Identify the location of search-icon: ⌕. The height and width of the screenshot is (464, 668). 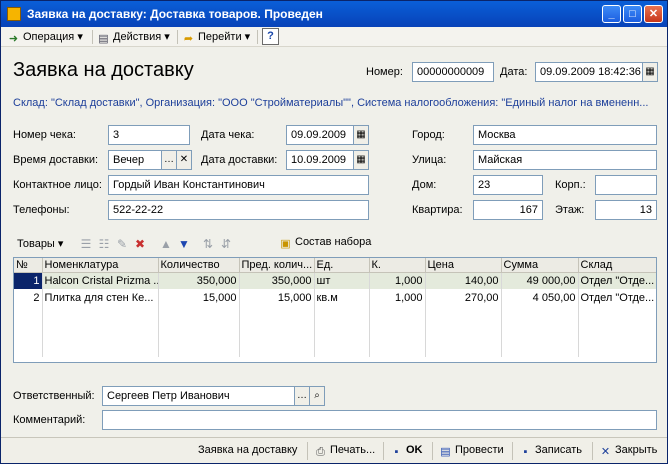
(317, 396).